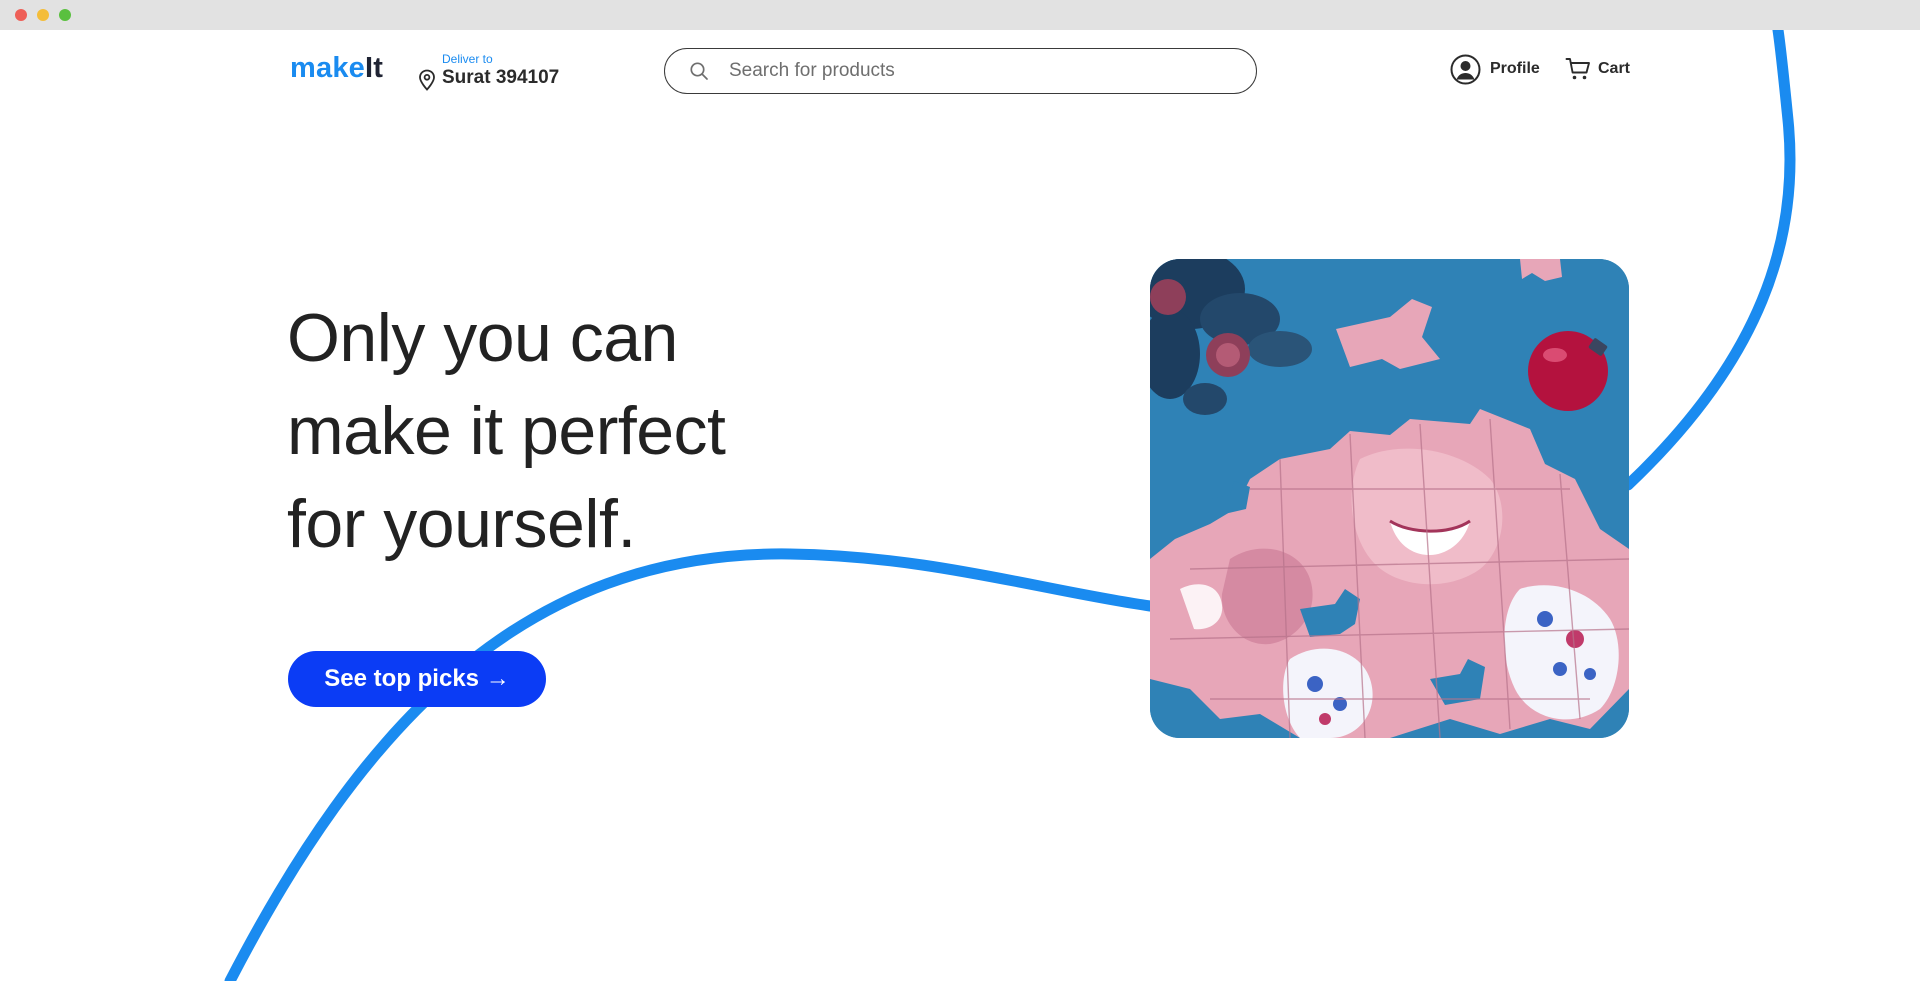 This screenshot has height=981, width=1920. What do you see at coordinates (960, 15) in the screenshot?
I see `browser-title-bar` at bounding box center [960, 15].